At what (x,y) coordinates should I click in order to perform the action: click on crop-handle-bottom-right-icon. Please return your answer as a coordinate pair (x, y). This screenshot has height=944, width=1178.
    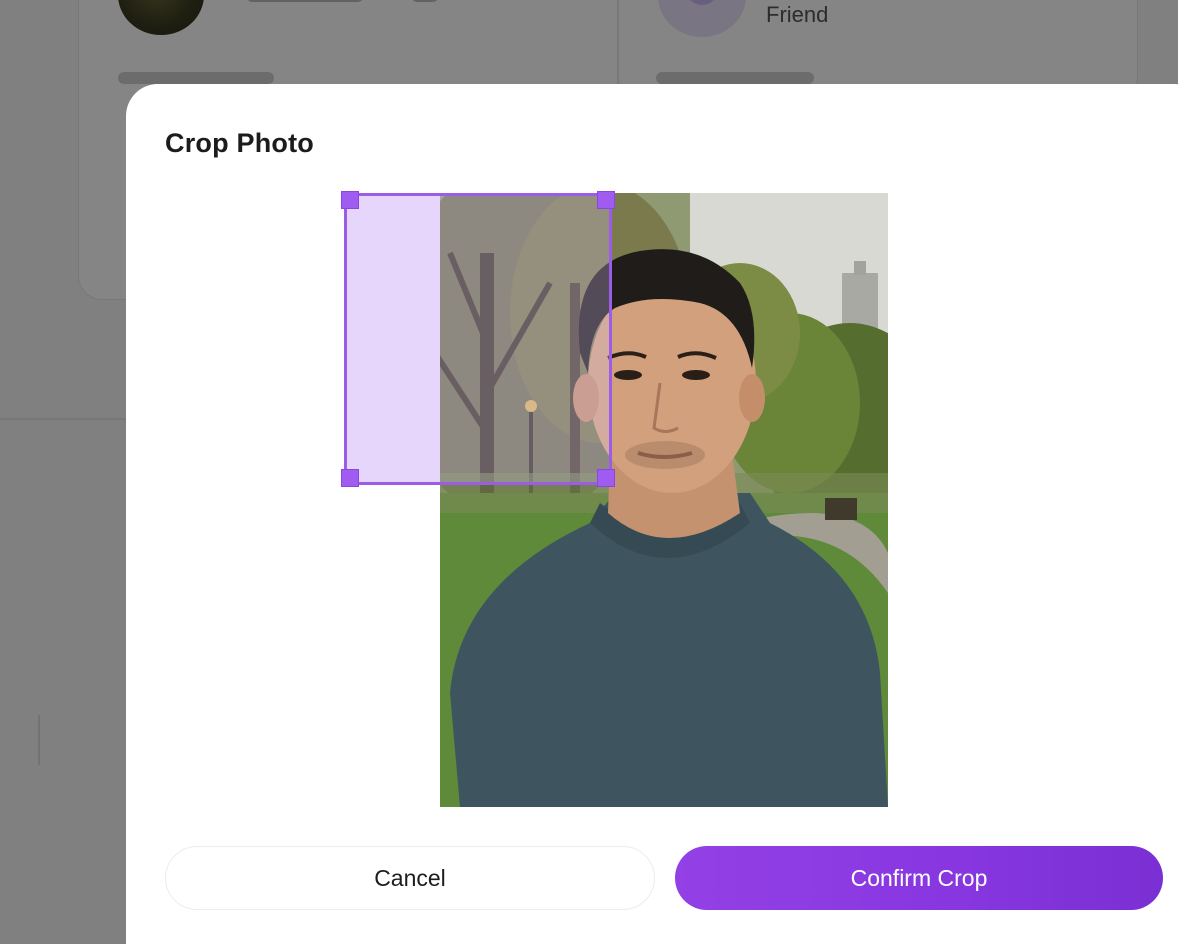
    Looking at the image, I should click on (606, 478).